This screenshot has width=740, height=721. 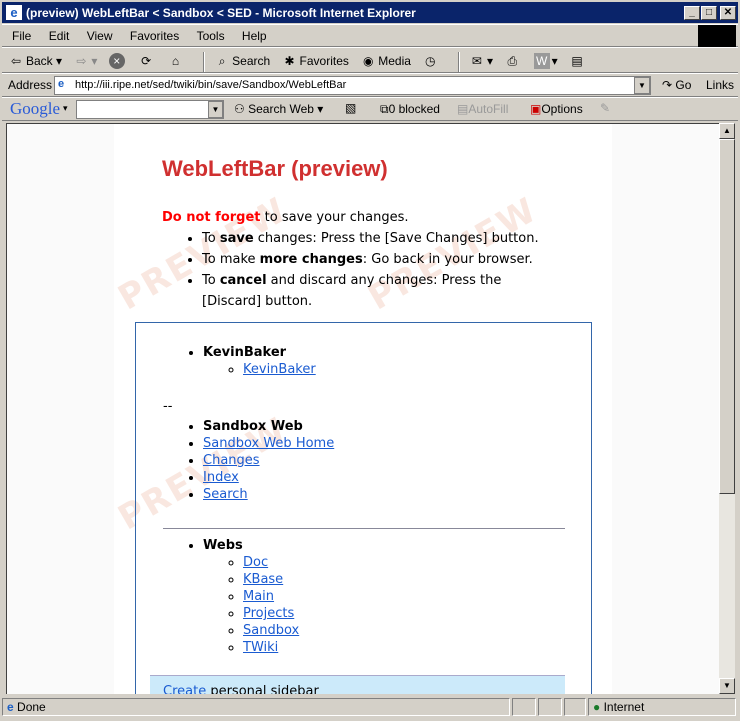 I want to click on popup-icon: ⧉, so click(x=384, y=109).